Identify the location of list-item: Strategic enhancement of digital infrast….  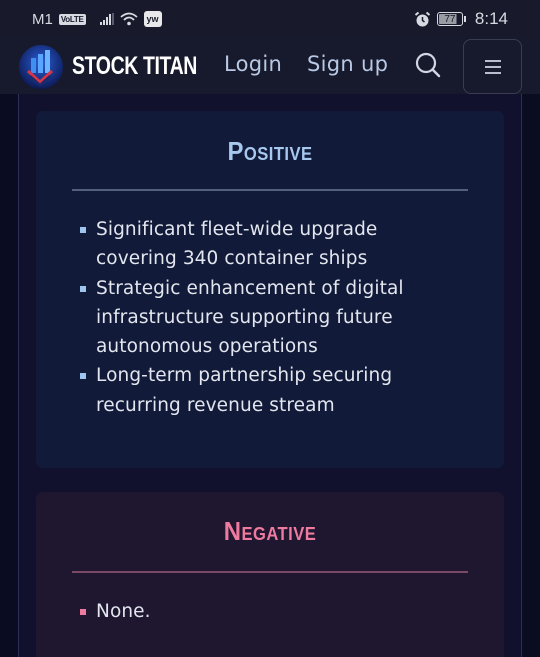
(270, 318).